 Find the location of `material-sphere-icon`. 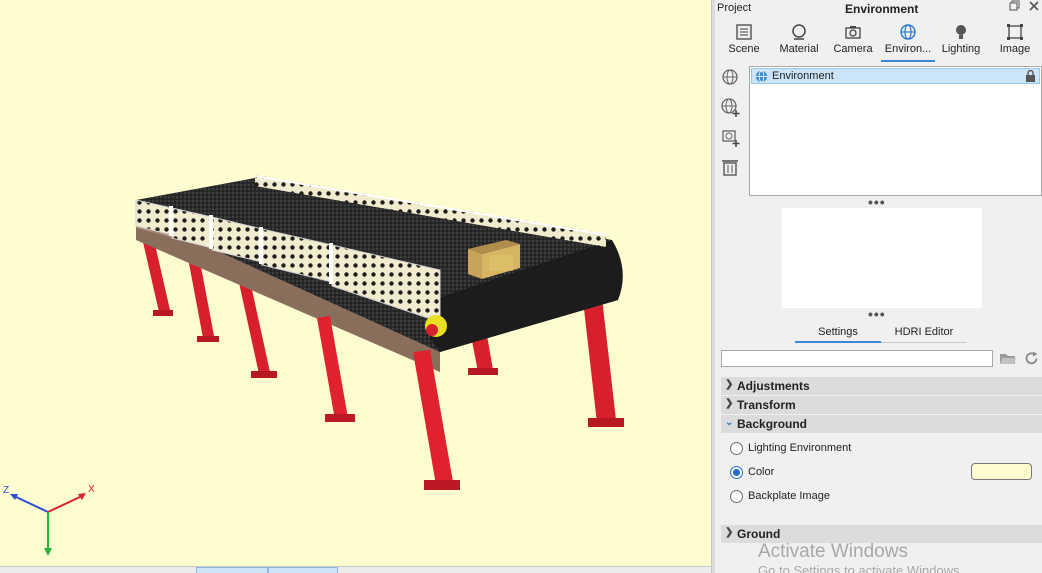

material-sphere-icon is located at coordinates (799, 32).